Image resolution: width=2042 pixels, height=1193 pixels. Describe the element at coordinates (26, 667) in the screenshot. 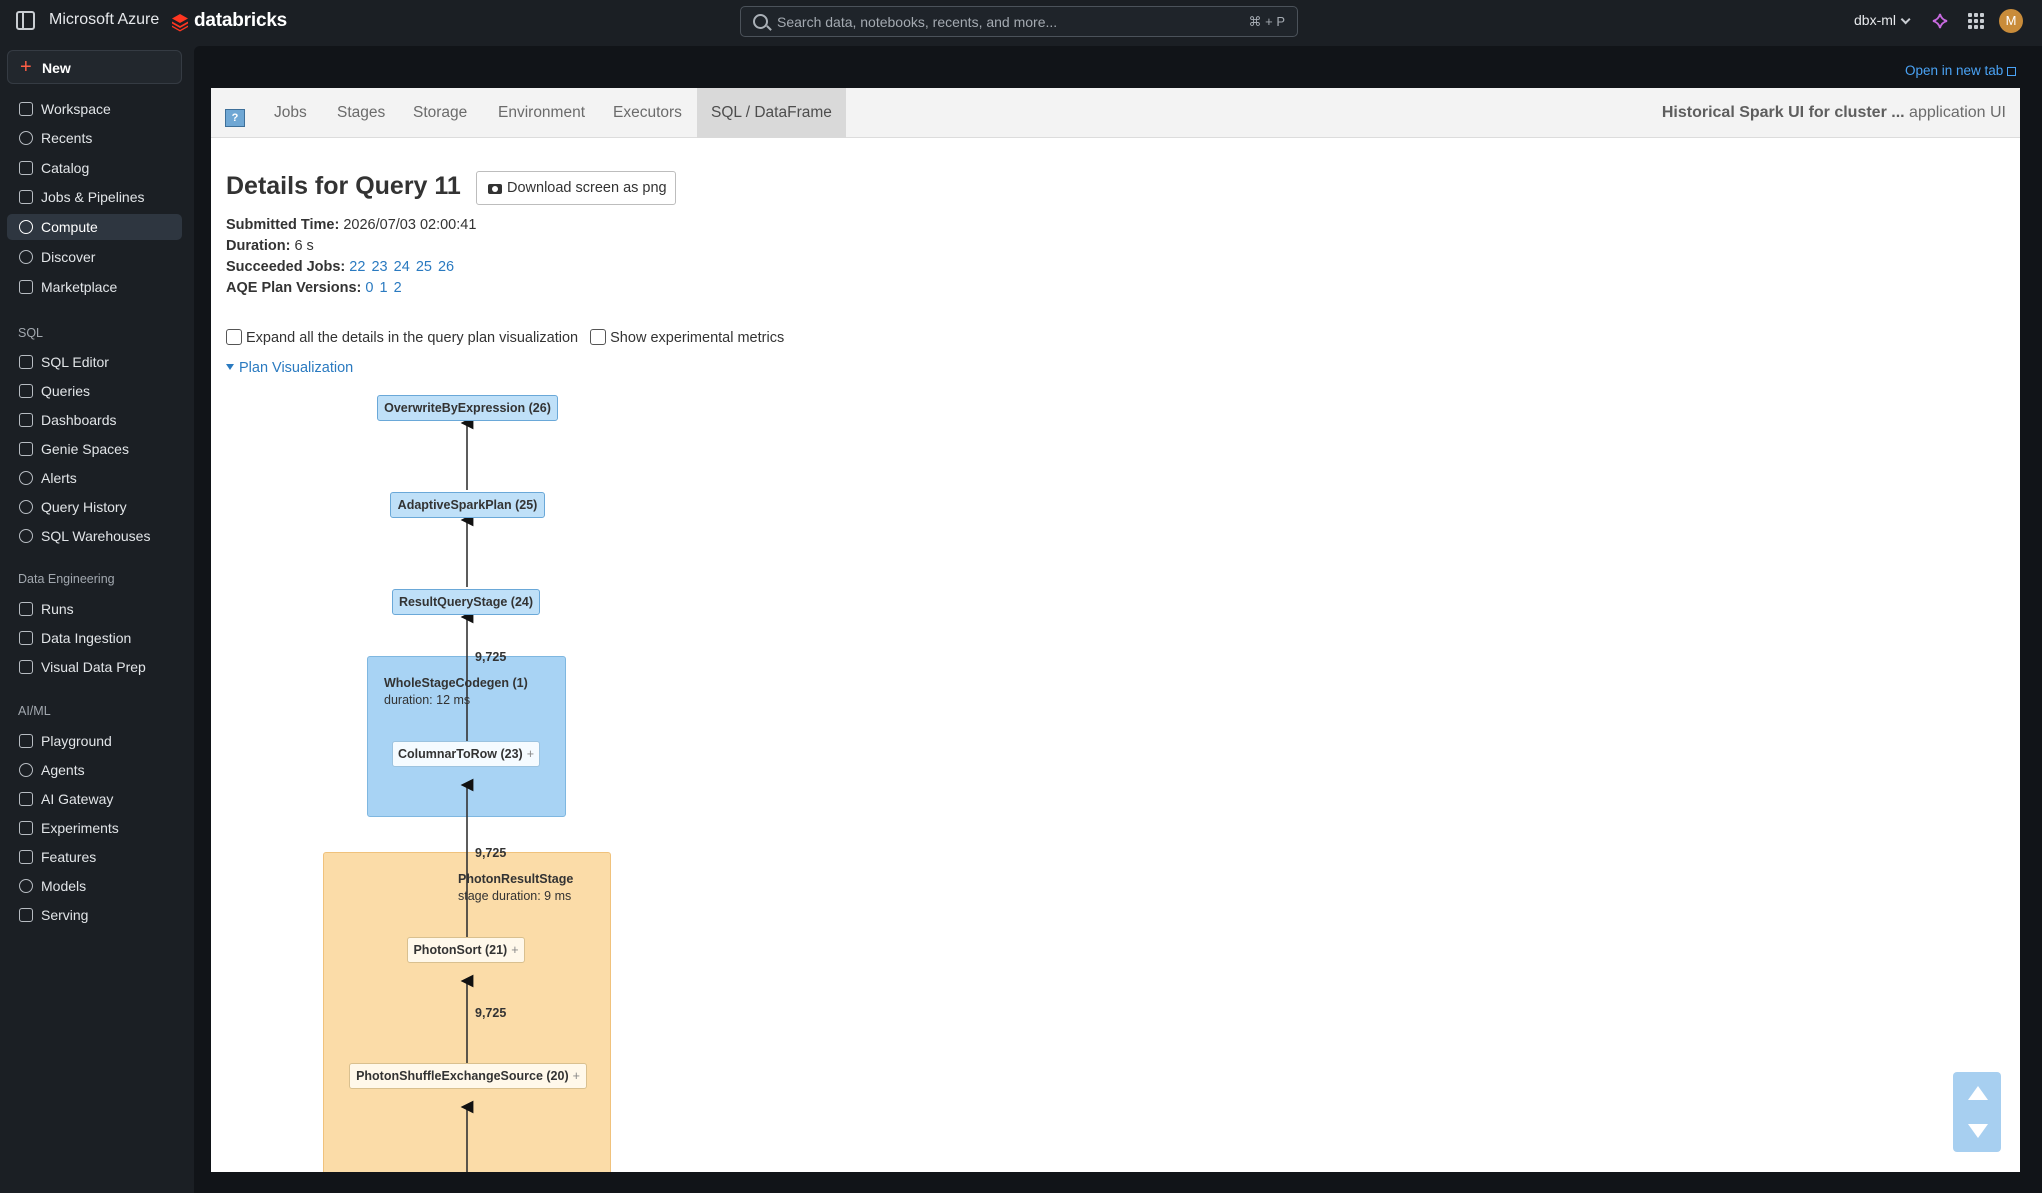

I see `data-prep-icon` at that location.